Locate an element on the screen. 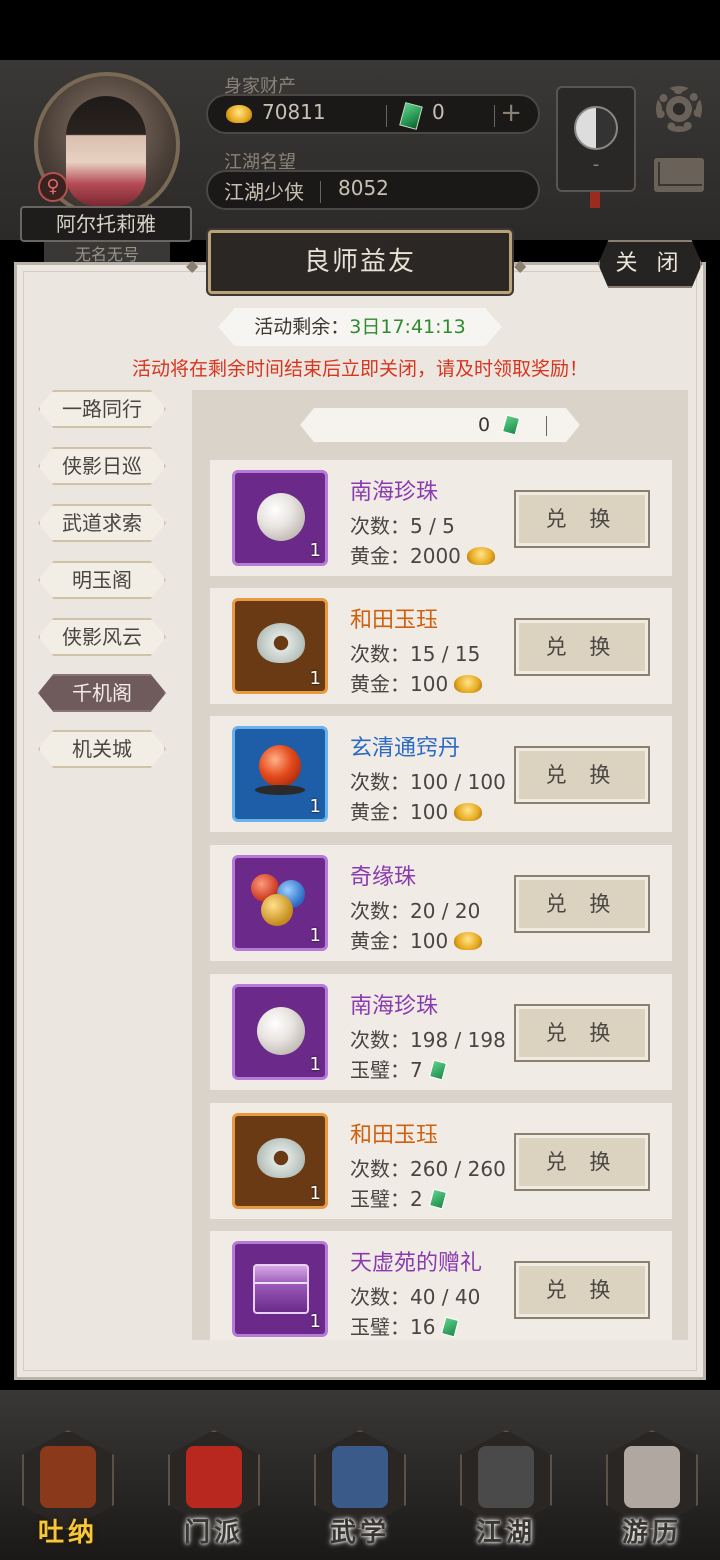 The image size is (720, 1560). item-name: 天虚苑的赠礼 is located at coordinates (416, 1263).